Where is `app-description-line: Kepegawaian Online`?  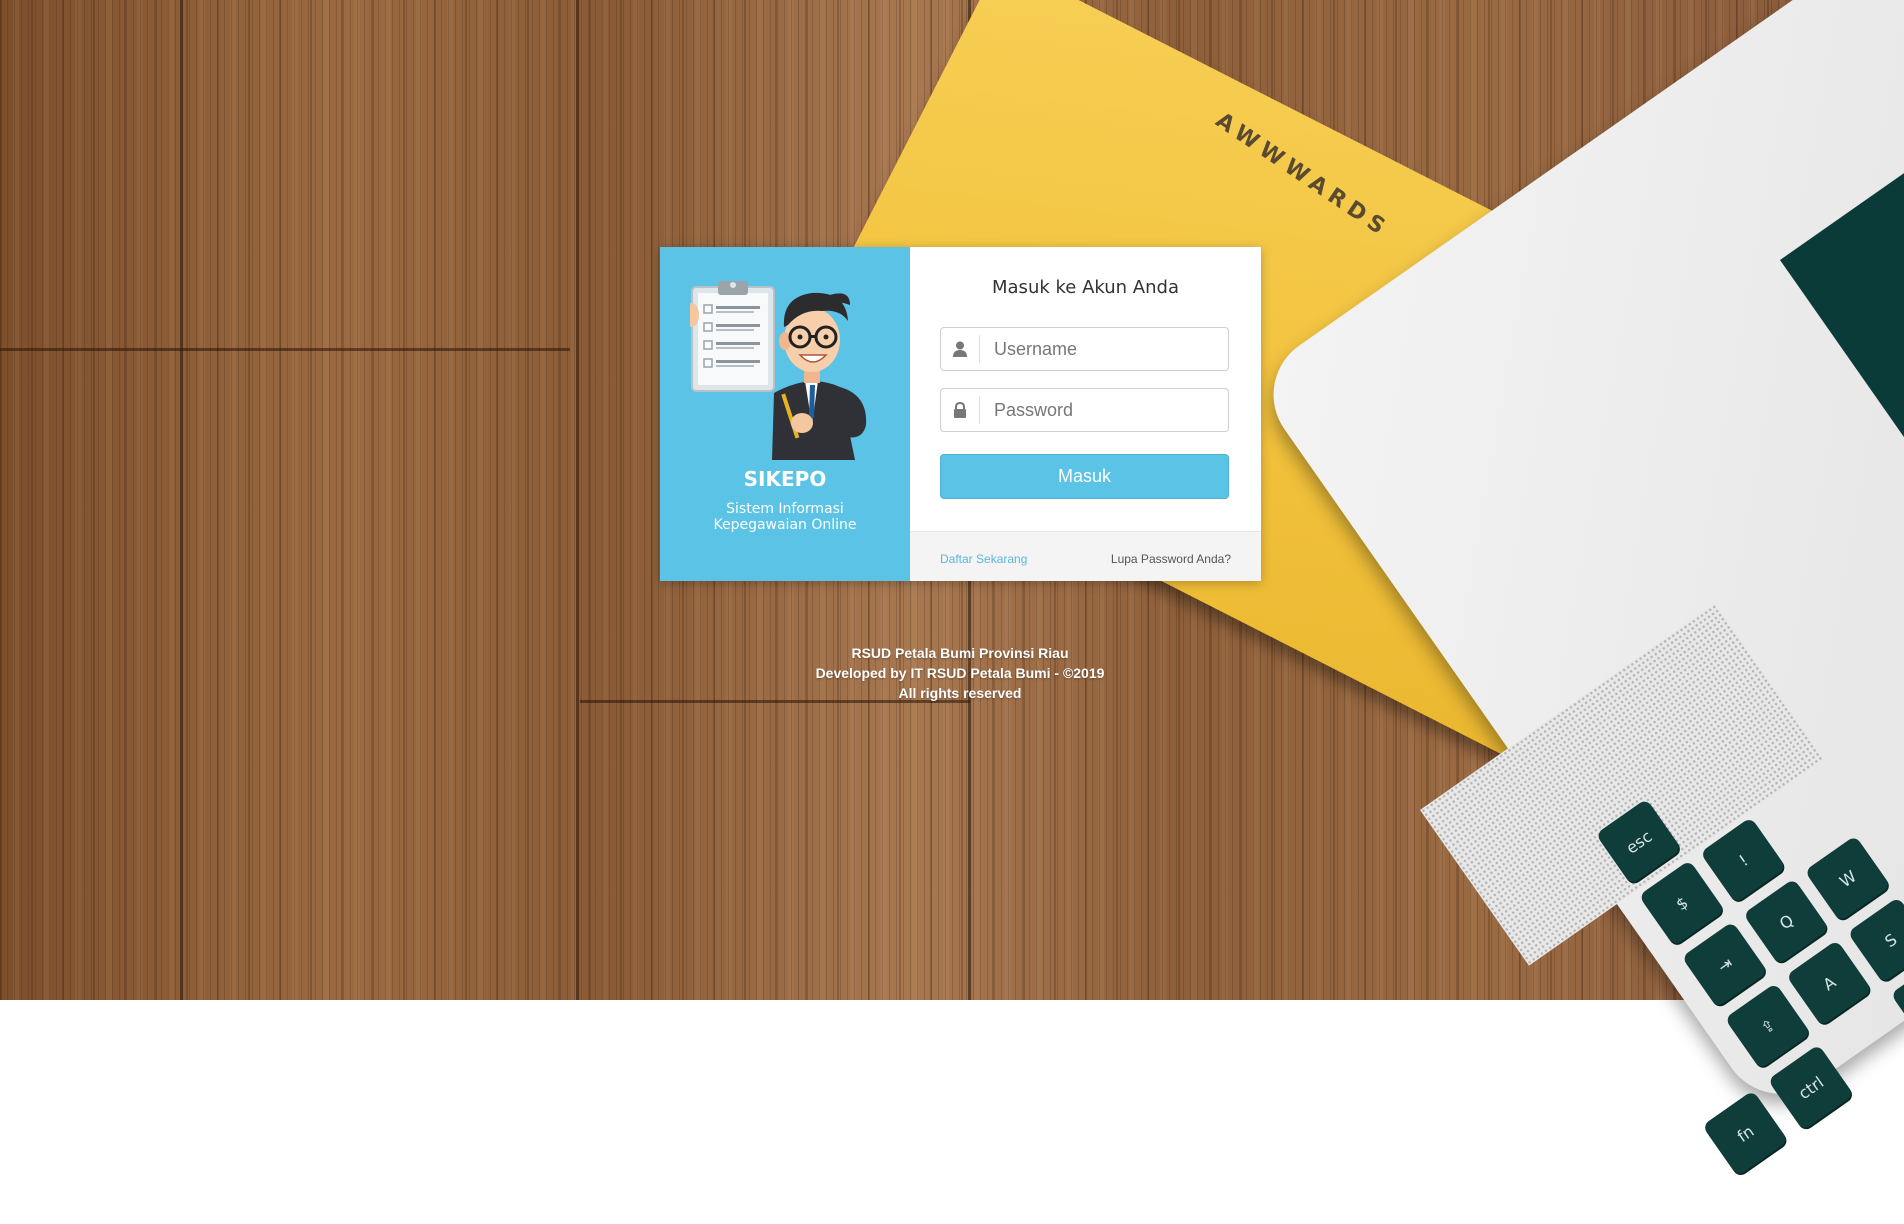 app-description-line: Kepegawaian Online is located at coordinates (785, 525).